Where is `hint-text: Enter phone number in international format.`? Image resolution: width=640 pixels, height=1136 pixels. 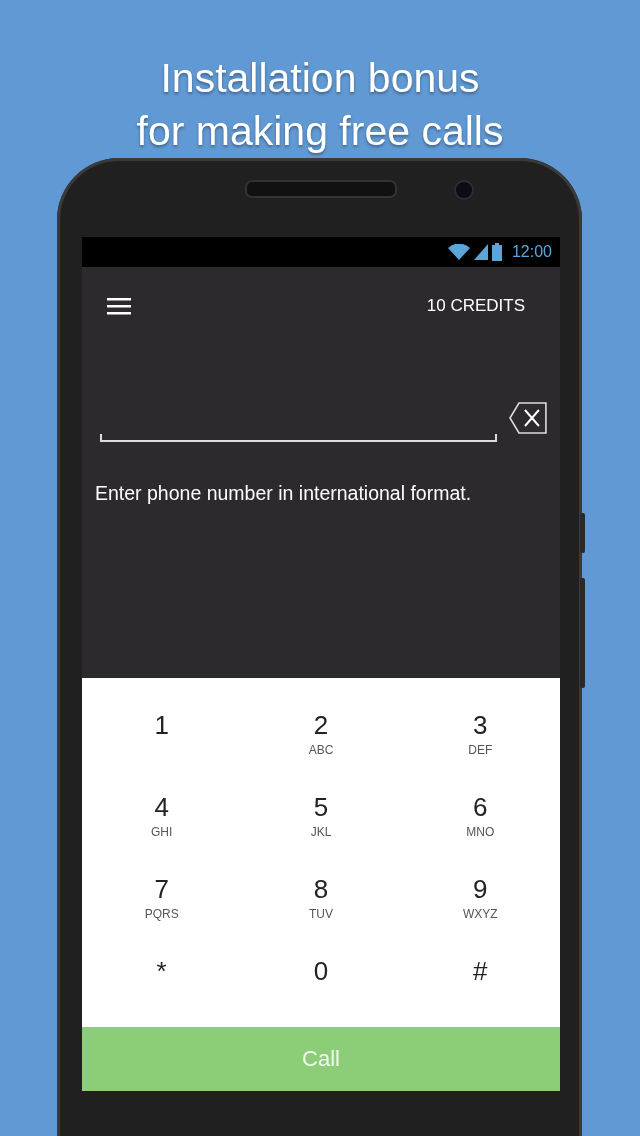 hint-text: Enter phone number in international format. is located at coordinates (284, 493).